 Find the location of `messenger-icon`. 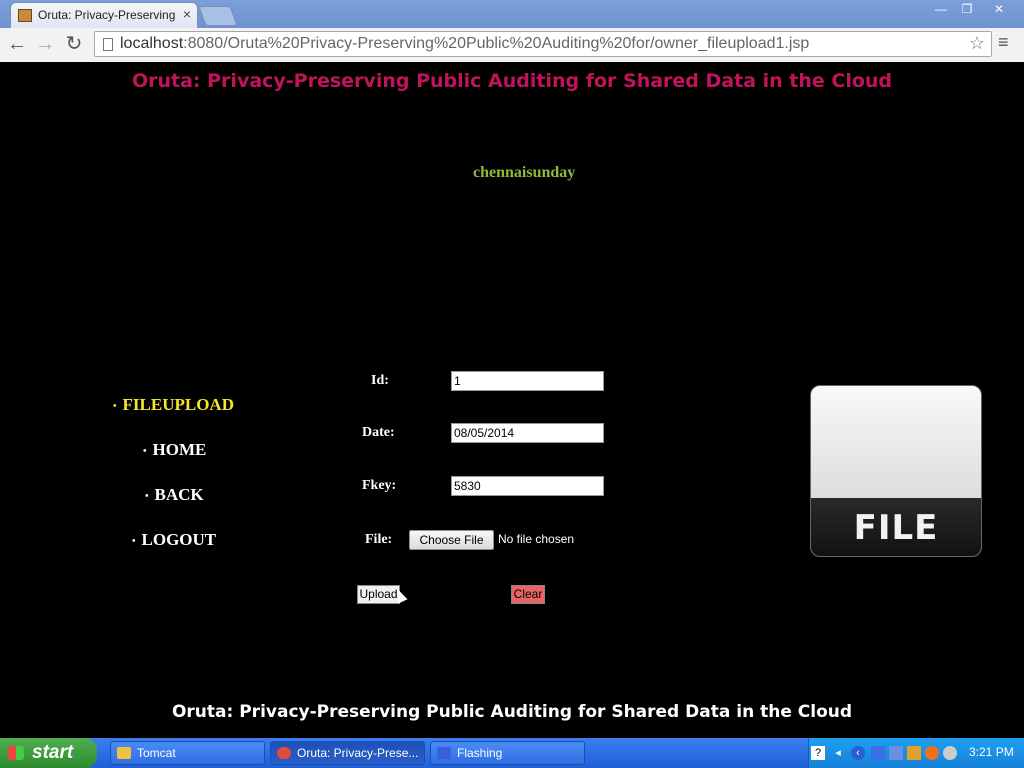

messenger-icon is located at coordinates (950, 753).